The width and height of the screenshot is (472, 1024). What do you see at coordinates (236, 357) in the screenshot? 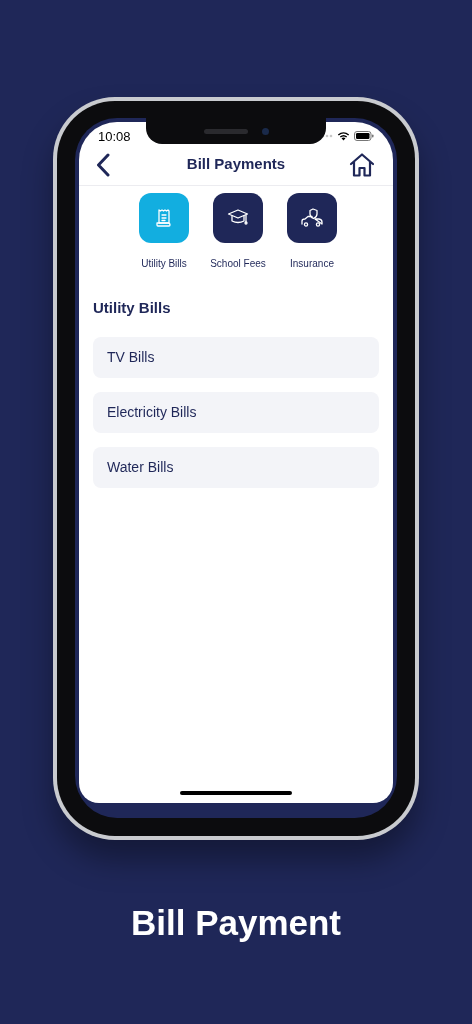
I see `bill-list-item: TV Bills` at bounding box center [236, 357].